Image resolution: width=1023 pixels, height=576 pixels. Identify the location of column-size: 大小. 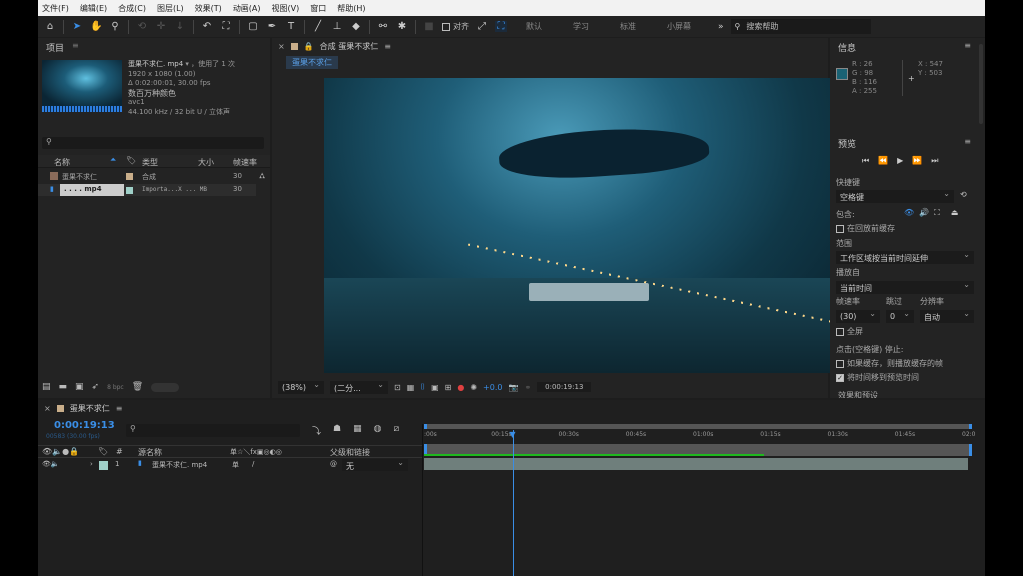
(206, 162).